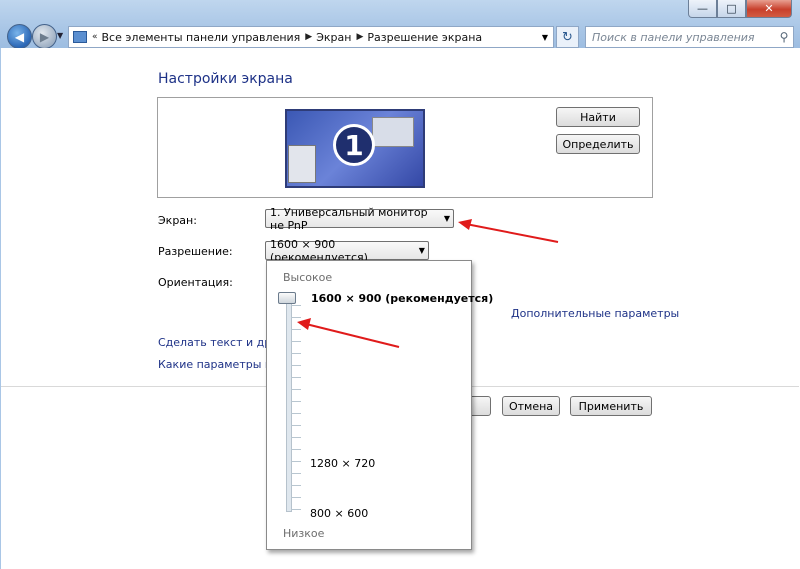  What do you see at coordinates (348, 333) in the screenshot?
I see `annotation-arrow-slider` at bounding box center [348, 333].